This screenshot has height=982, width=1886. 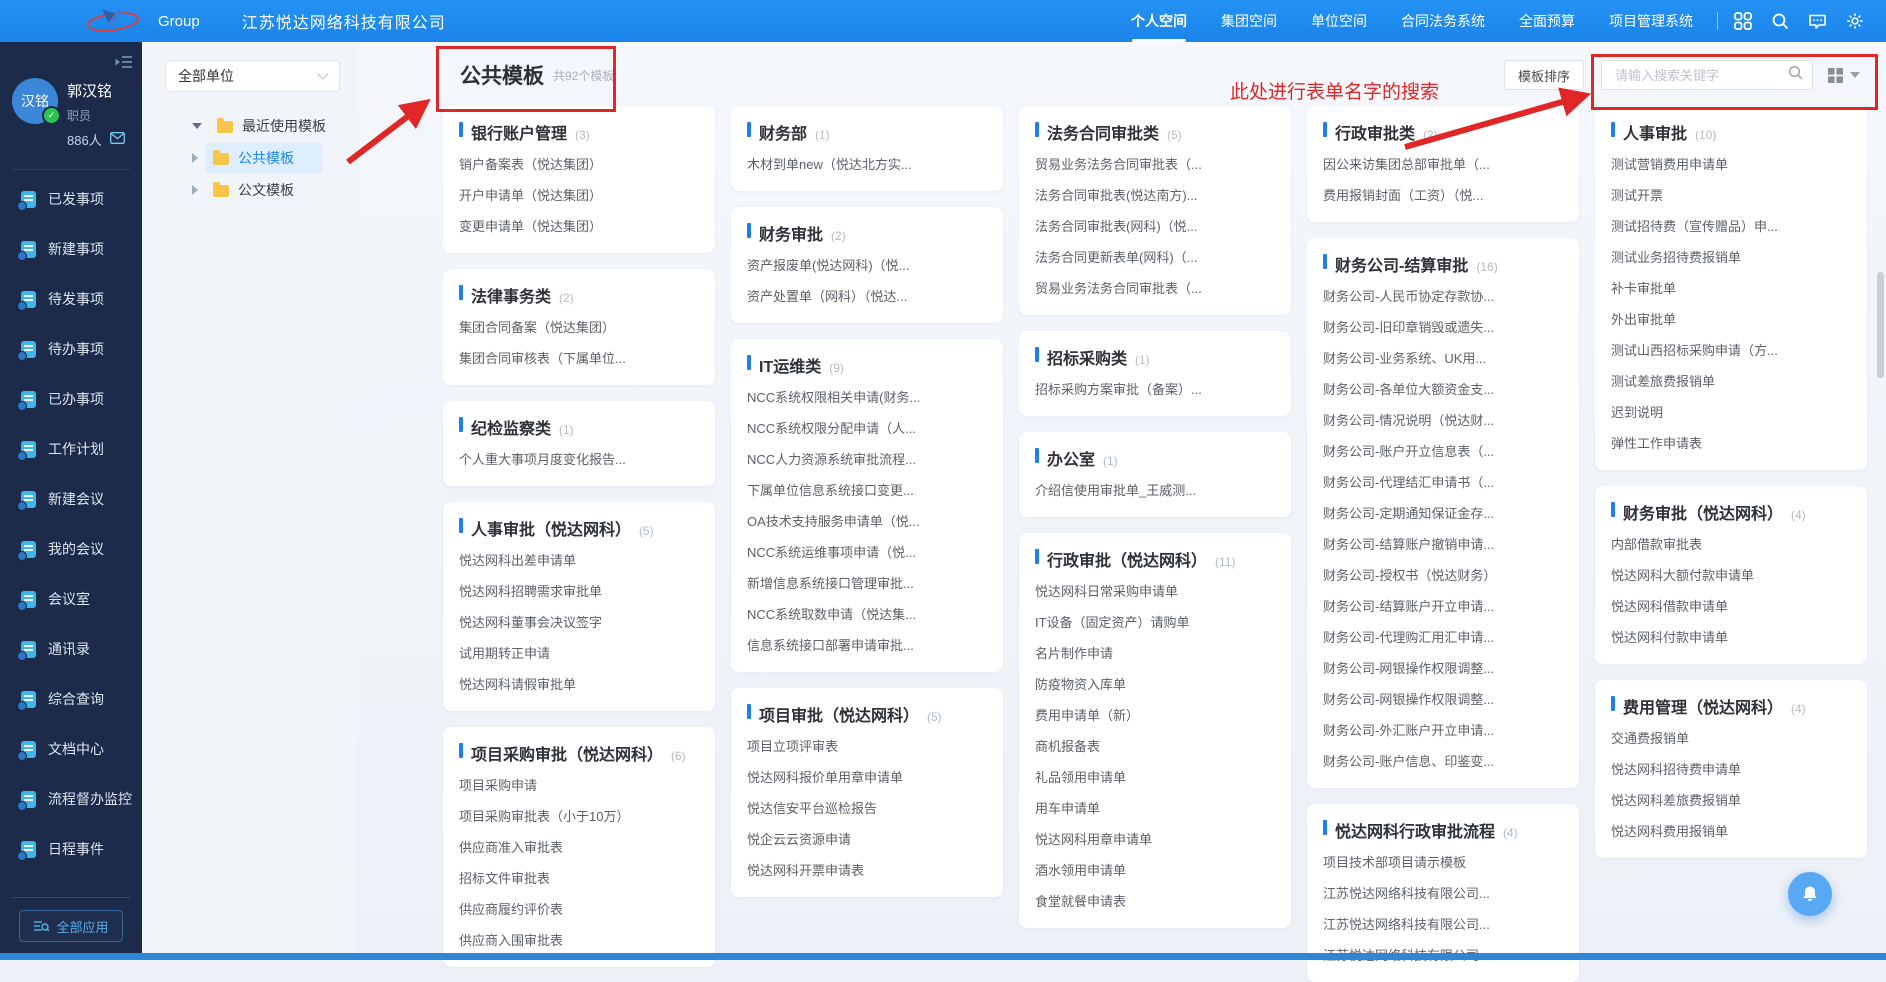 I want to click on template-item: 悦达网科招聘需求审批单, so click(x=579, y=591).